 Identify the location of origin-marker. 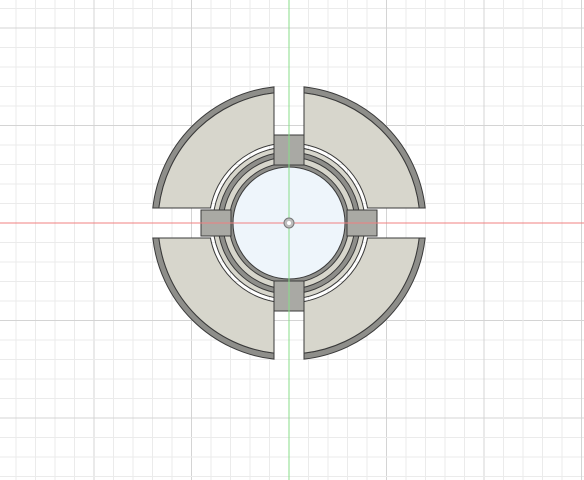
(289, 223).